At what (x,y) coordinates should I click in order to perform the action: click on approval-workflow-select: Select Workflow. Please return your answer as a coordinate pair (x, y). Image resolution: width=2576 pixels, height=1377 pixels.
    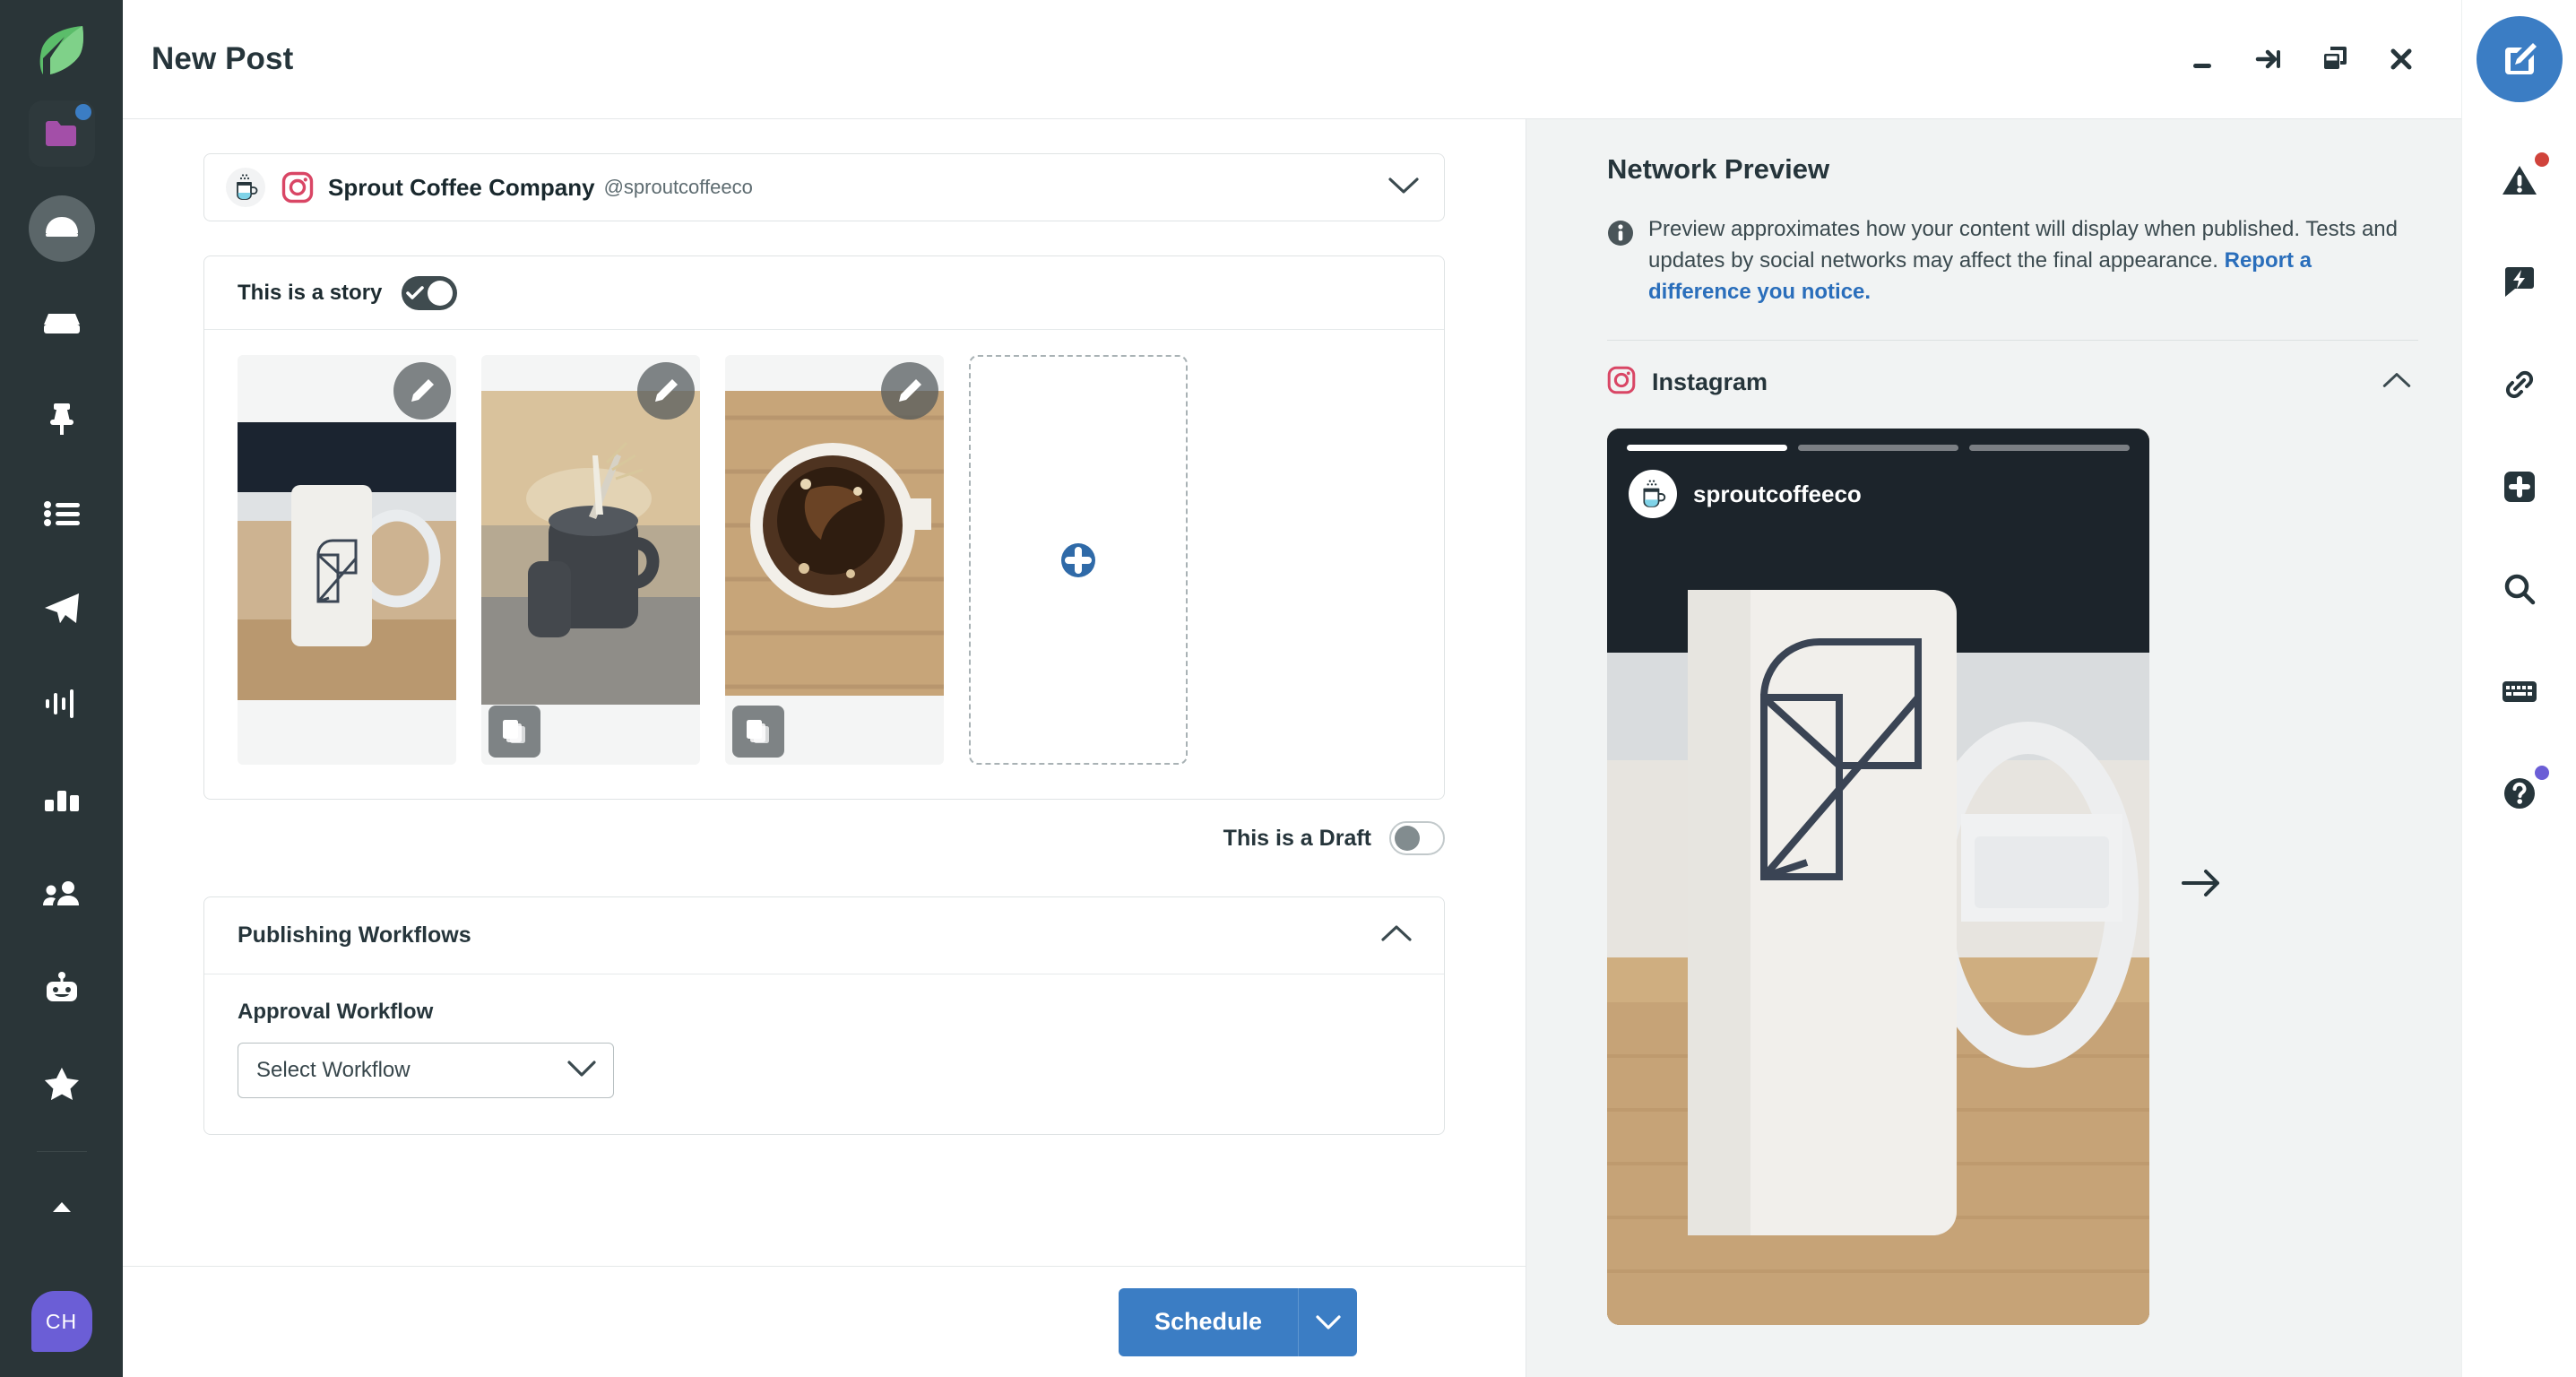
    Looking at the image, I should click on (426, 1071).